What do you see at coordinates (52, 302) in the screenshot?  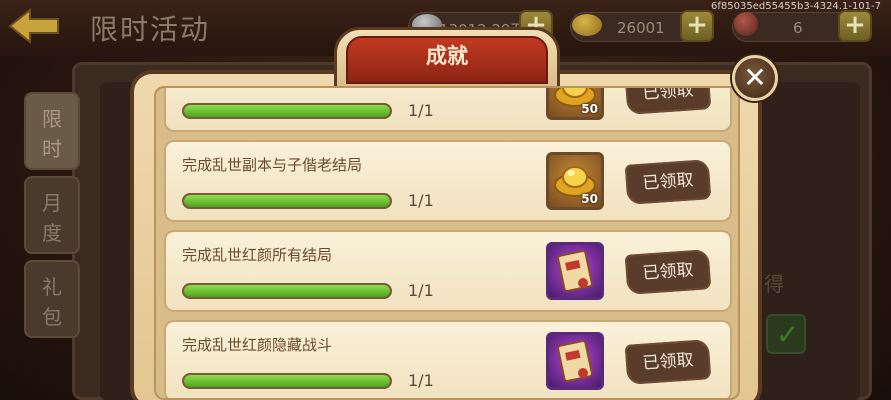 I see `tab-gift-label: 礼包` at bounding box center [52, 302].